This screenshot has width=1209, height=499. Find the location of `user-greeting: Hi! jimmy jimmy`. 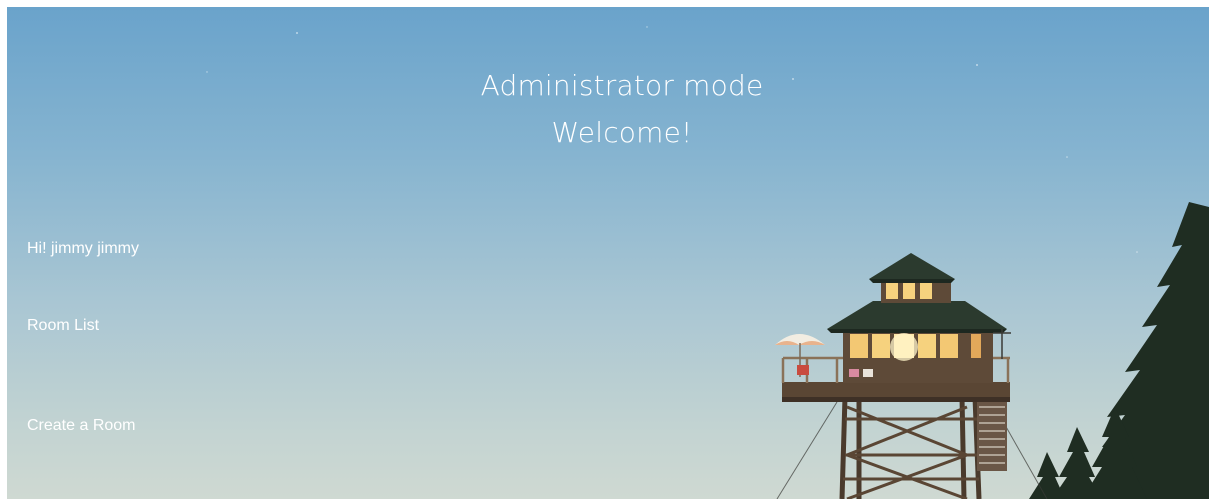

user-greeting: Hi! jimmy jimmy is located at coordinates (83, 248).